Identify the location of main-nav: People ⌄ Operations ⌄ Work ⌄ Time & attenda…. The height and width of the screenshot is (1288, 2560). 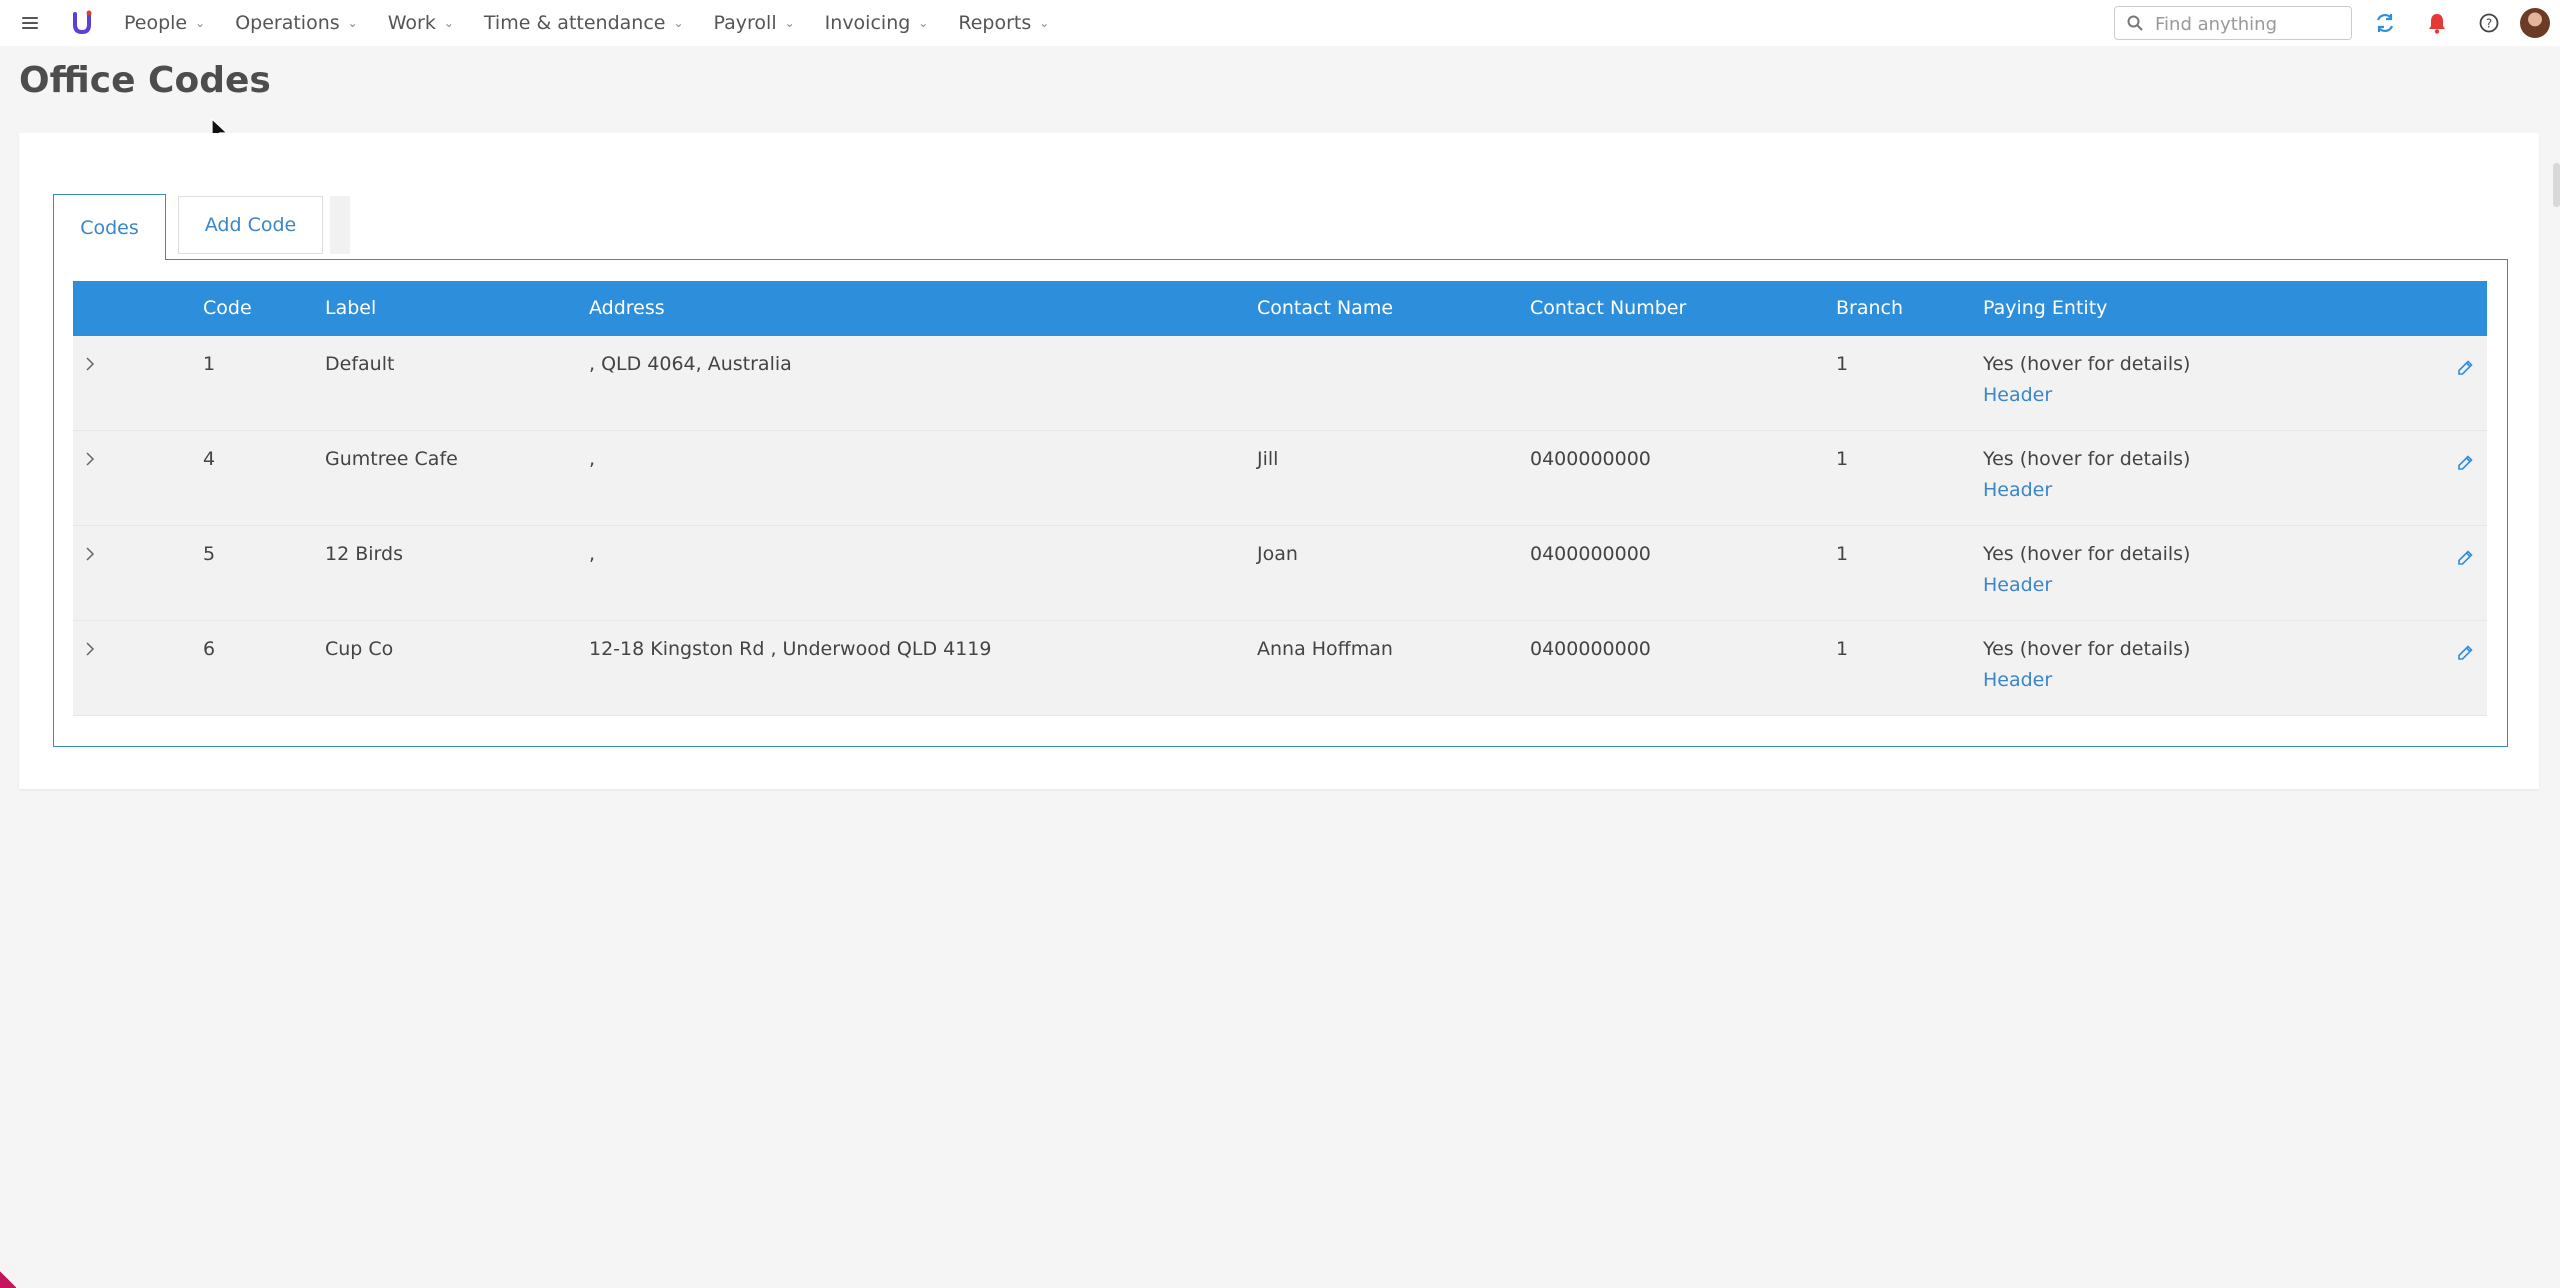
(601, 23).